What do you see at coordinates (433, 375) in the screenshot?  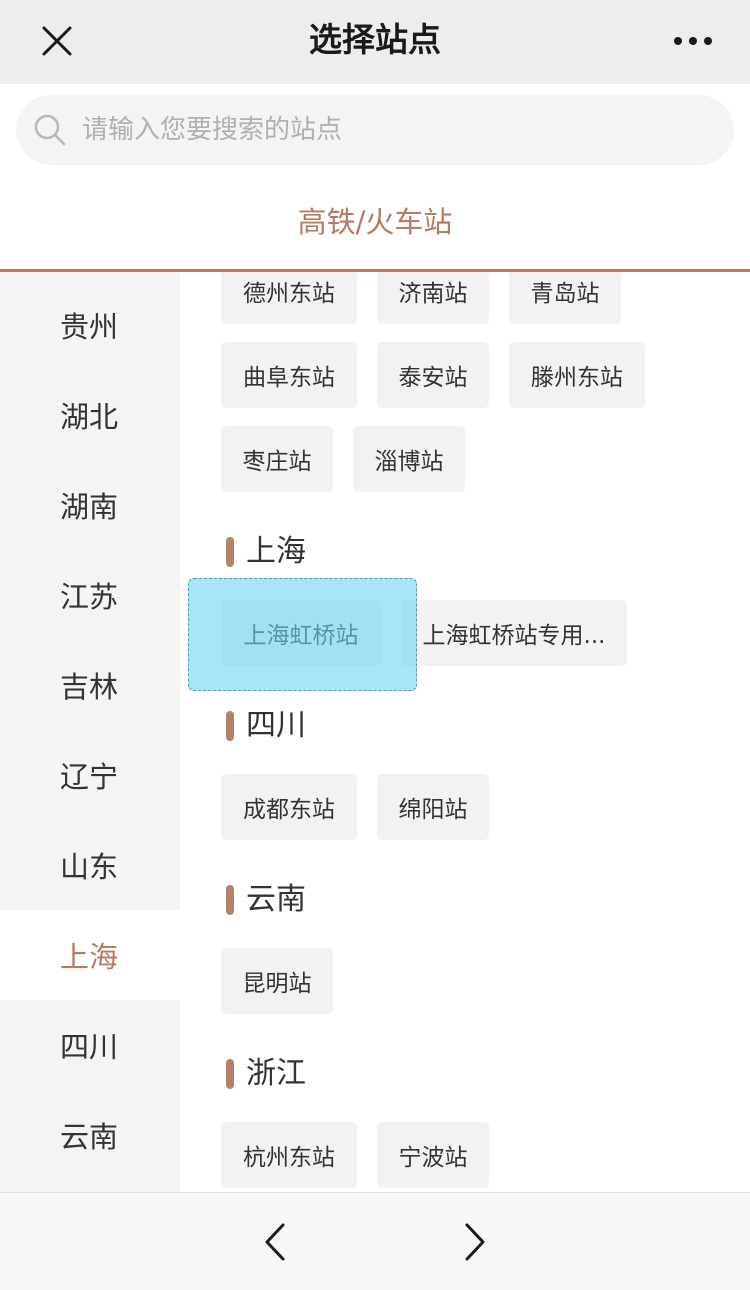 I see `station-chip: 泰安站` at bounding box center [433, 375].